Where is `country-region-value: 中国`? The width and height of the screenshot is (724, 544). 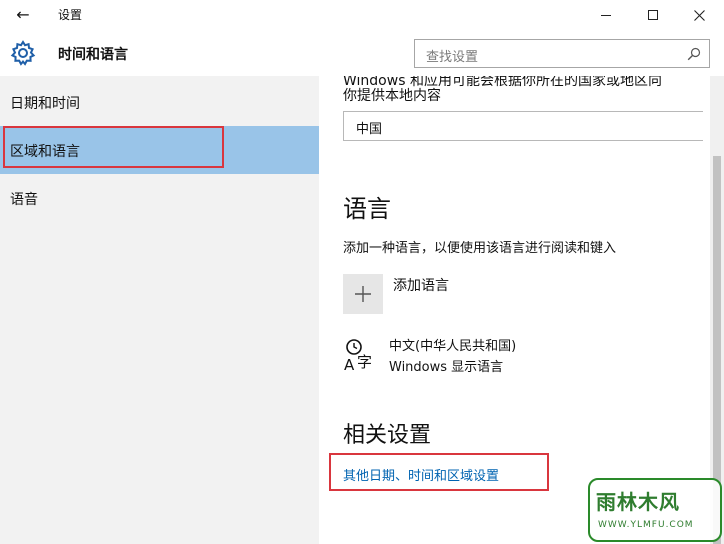 country-region-value: 中国 is located at coordinates (369, 129).